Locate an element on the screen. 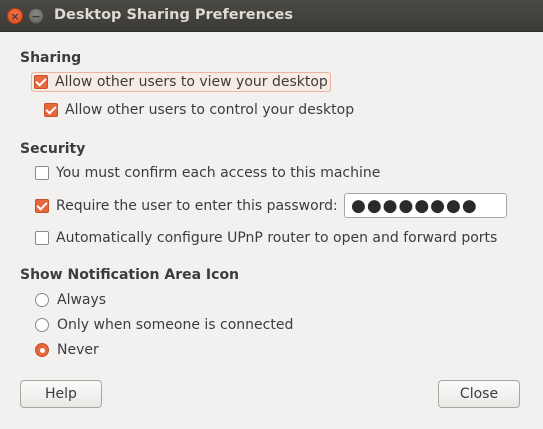 This screenshot has width=543, height=429. window-title: Desktop Sharing Preferences is located at coordinates (174, 15).